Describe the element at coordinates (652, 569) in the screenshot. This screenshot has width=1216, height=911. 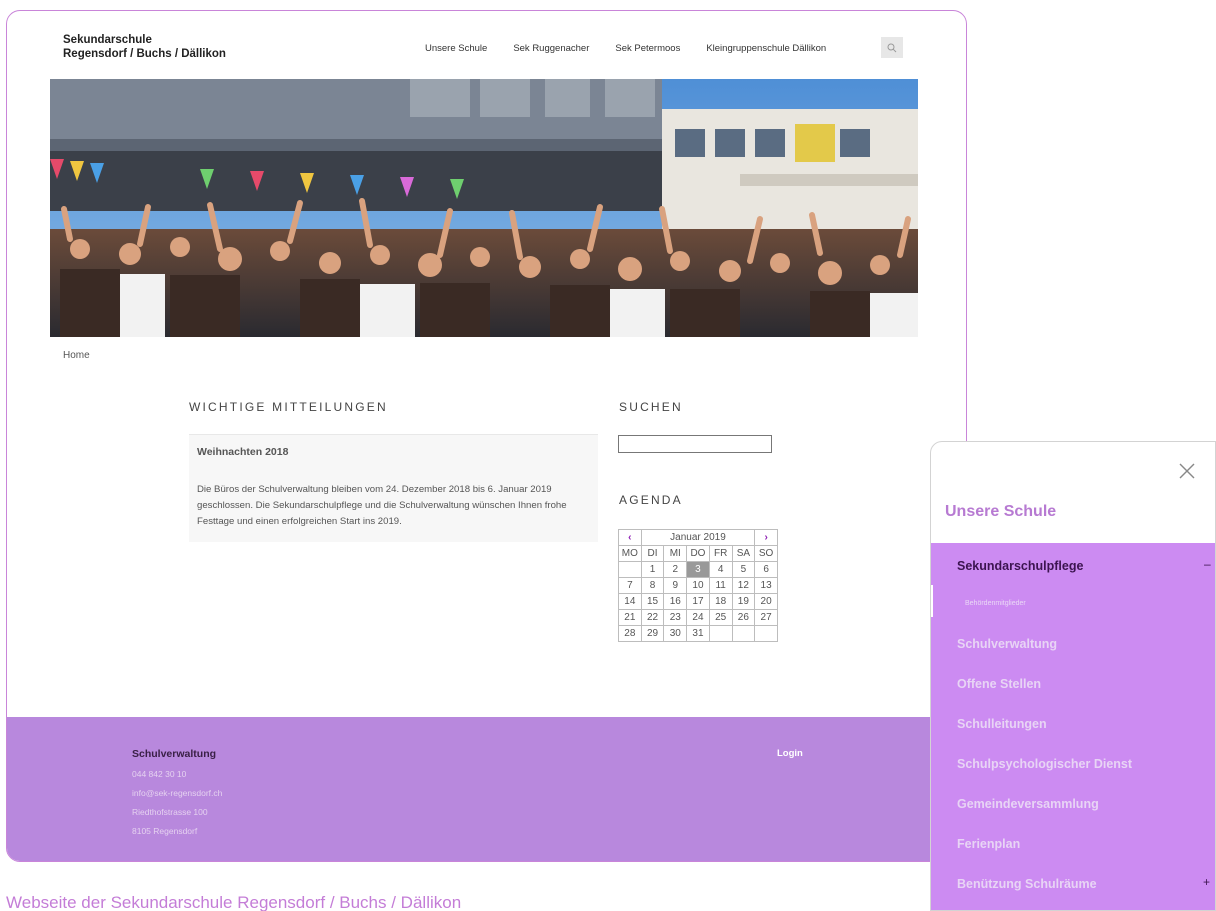
I see `calendar-day: 1` at that location.